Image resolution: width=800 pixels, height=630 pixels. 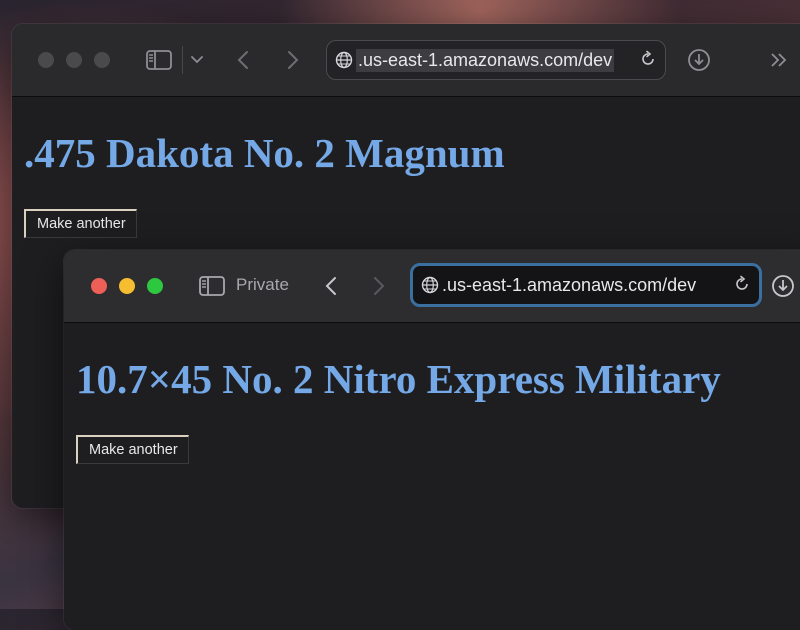 I want to click on page-heading: 10.7×45 No. 2 Nitro Express Military, so click(x=398, y=379).